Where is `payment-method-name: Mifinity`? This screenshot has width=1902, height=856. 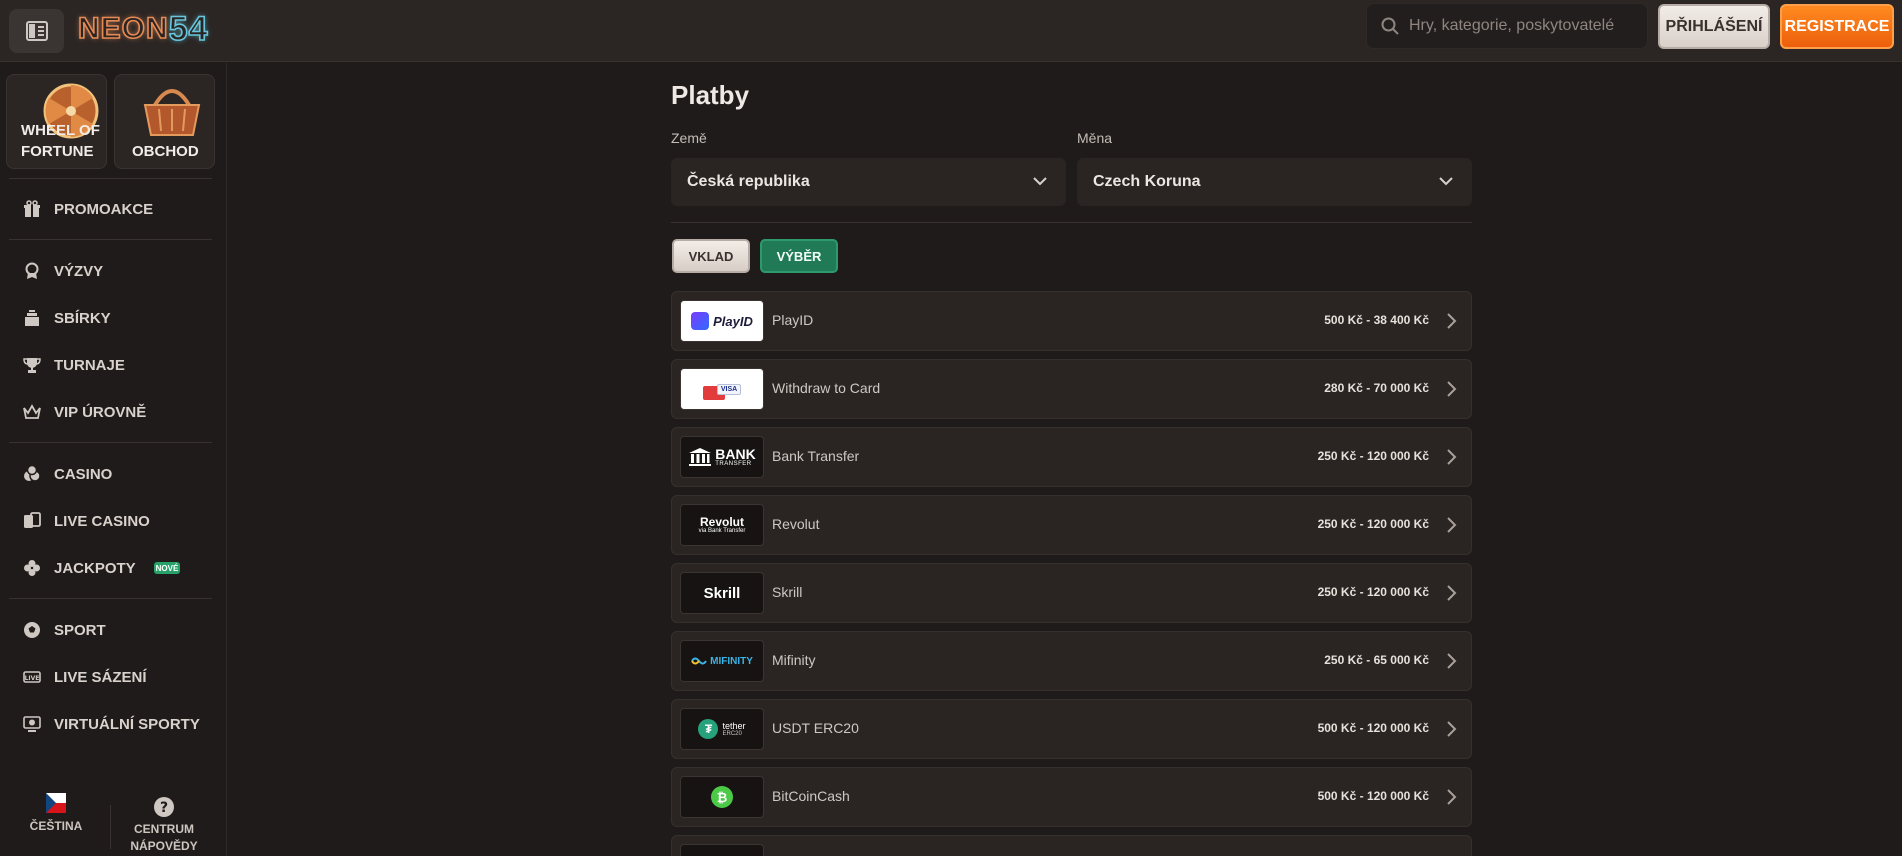 payment-method-name: Mifinity is located at coordinates (794, 660).